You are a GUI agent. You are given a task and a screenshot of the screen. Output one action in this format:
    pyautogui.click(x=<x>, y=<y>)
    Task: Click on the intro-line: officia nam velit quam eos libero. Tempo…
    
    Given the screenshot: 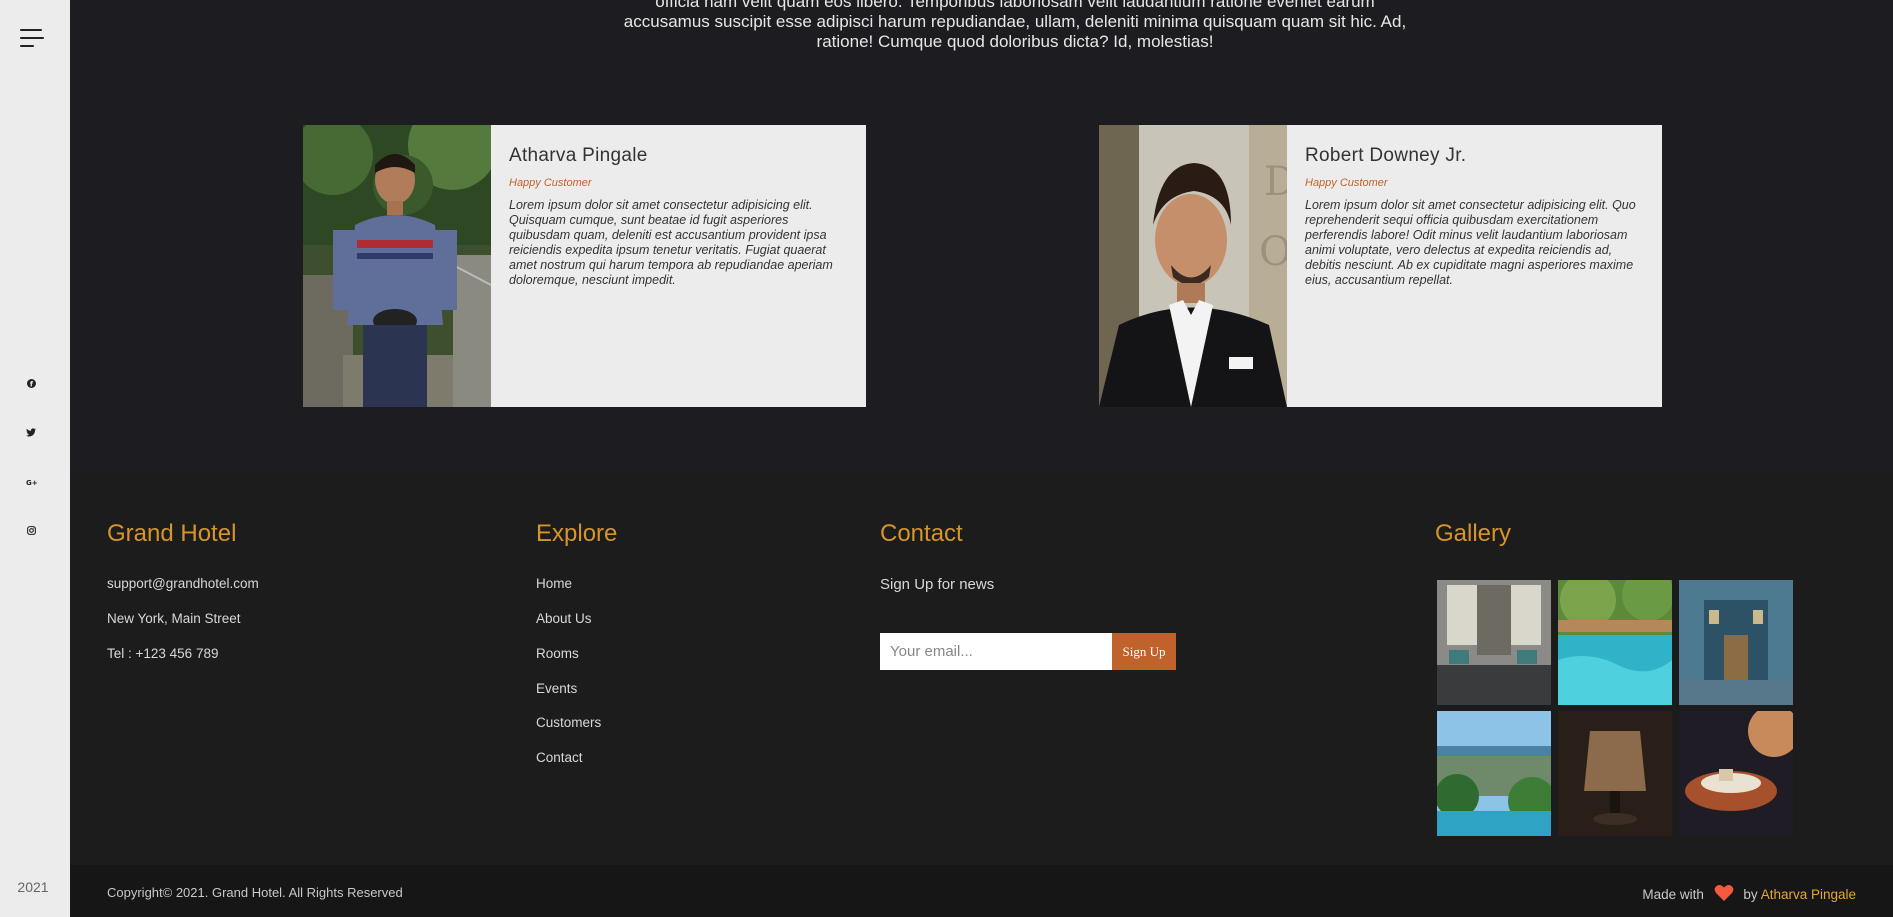 What is the action you would take?
    pyautogui.click(x=1015, y=5)
    